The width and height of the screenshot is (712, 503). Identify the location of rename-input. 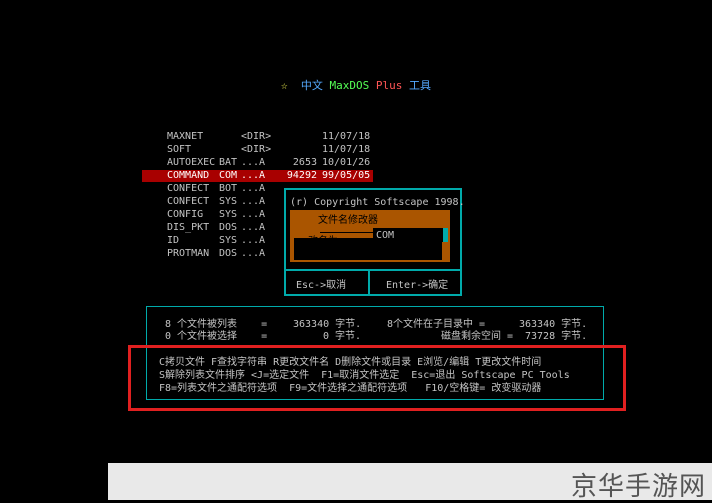
(408, 235).